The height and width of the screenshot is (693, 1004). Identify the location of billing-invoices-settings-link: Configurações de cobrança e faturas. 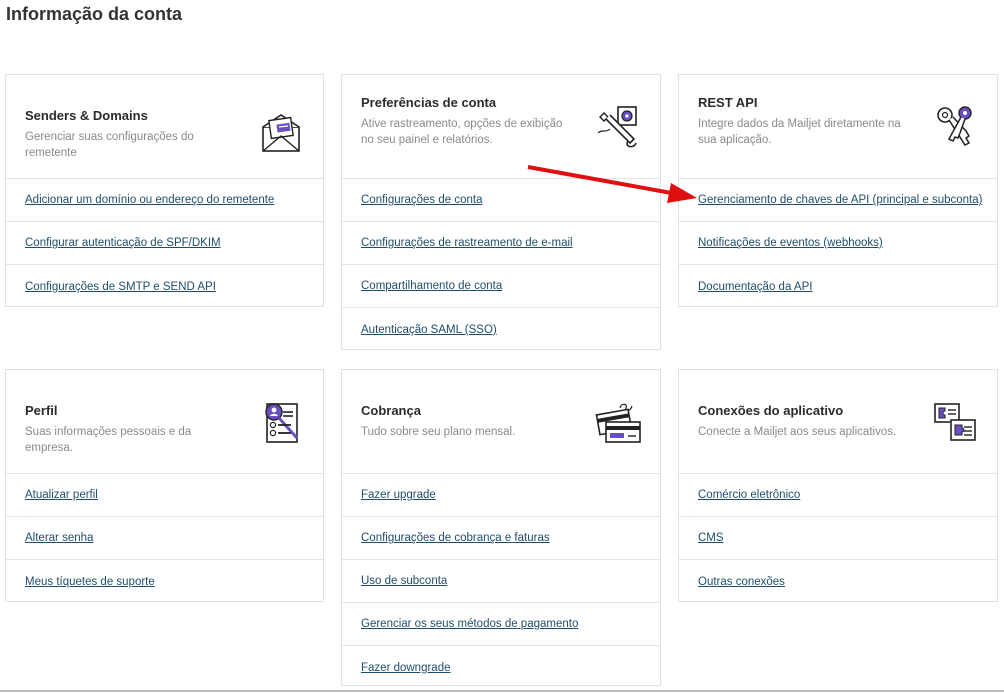
(455, 538).